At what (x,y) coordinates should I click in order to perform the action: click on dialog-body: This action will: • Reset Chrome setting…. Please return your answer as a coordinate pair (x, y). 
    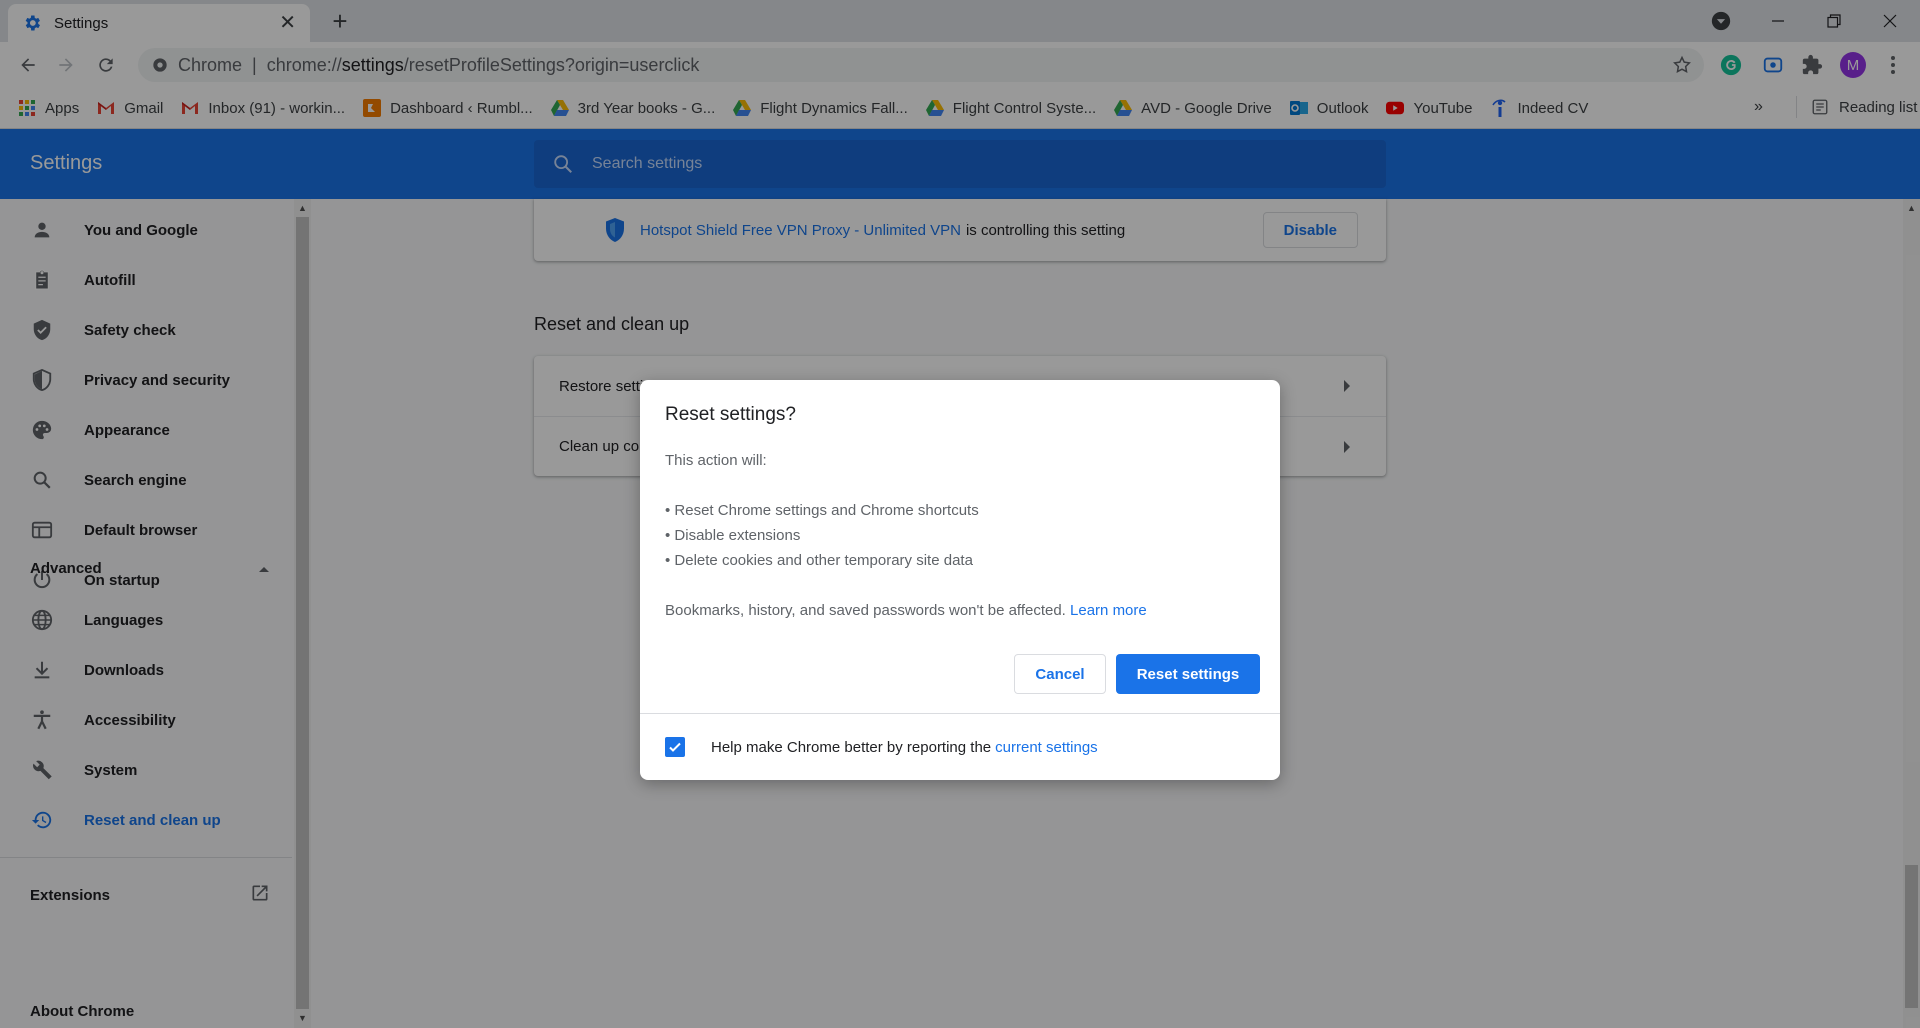
    Looking at the image, I should click on (960, 535).